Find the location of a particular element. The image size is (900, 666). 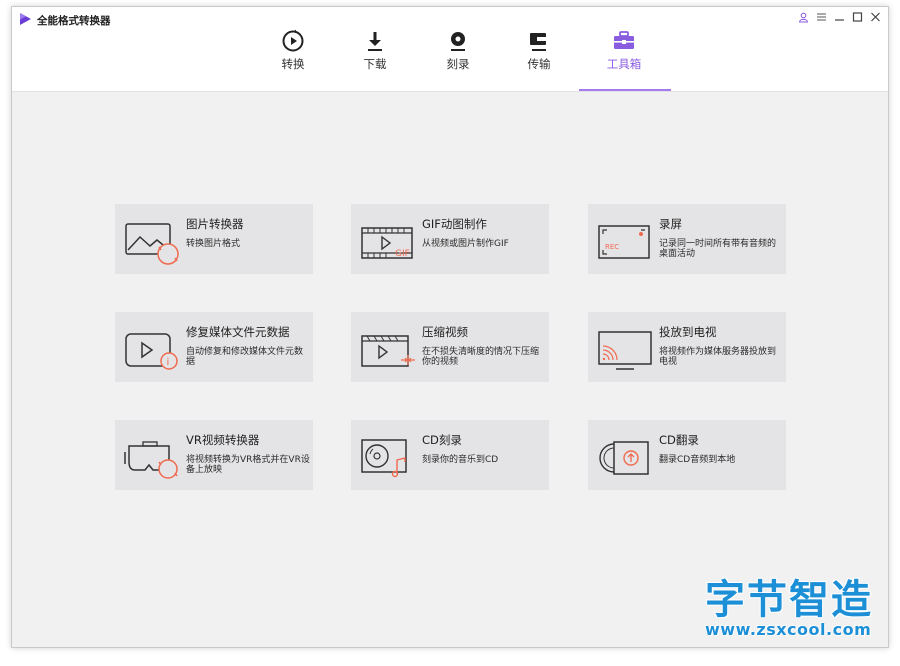

tool-title: VR视频转换器 is located at coordinates (223, 440).